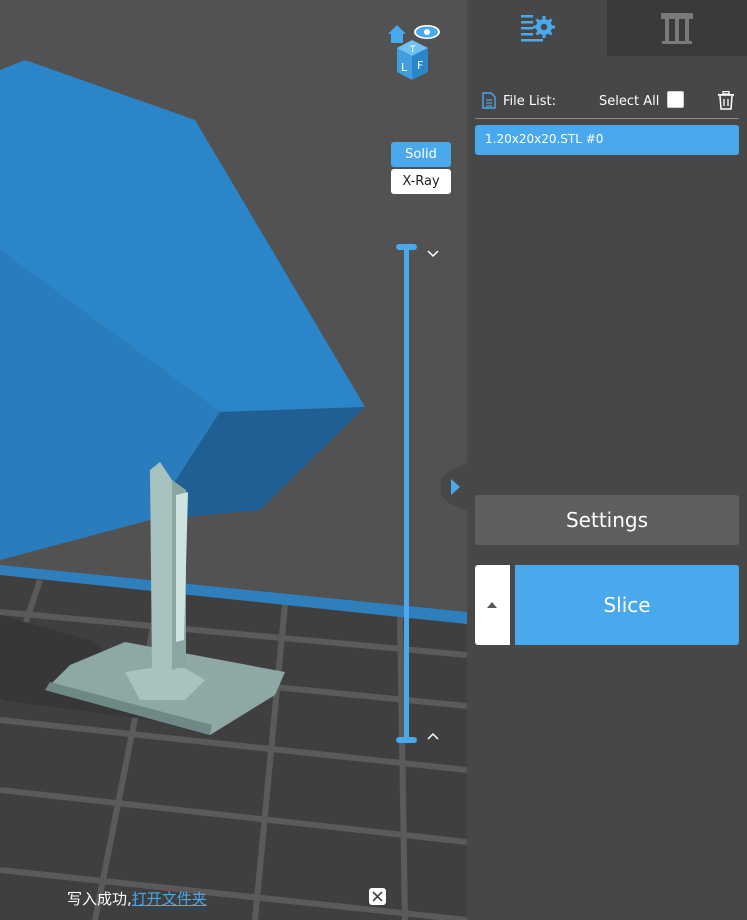 This screenshot has width=747, height=920. What do you see at coordinates (629, 101) in the screenshot?
I see `select-all-label: Select All` at bounding box center [629, 101].